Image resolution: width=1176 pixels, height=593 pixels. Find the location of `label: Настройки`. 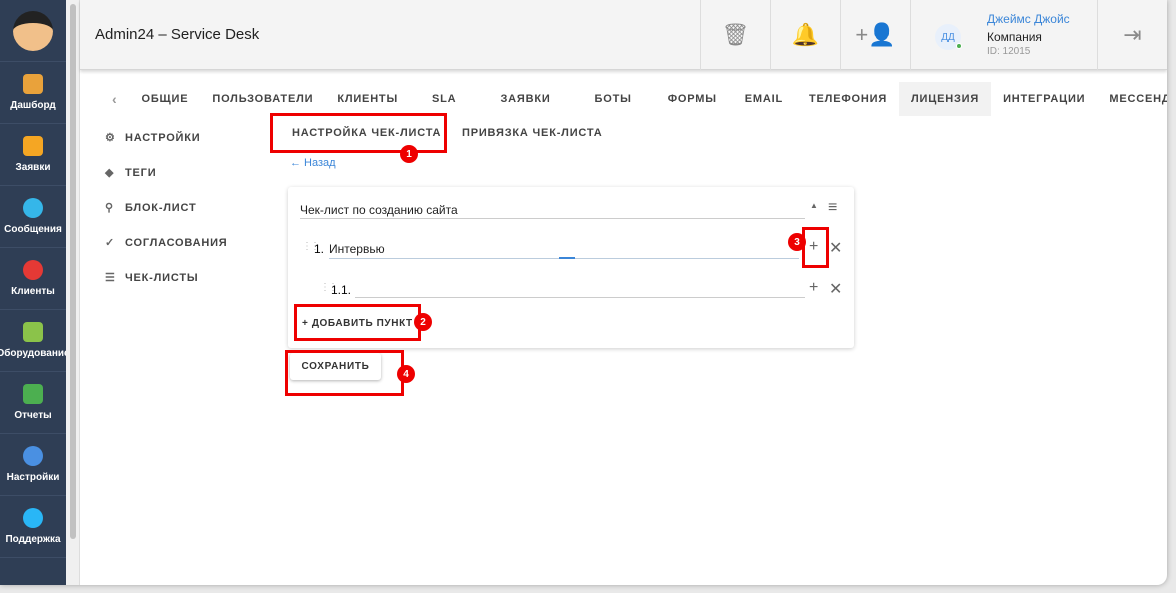

label: Настройки is located at coordinates (33, 477).